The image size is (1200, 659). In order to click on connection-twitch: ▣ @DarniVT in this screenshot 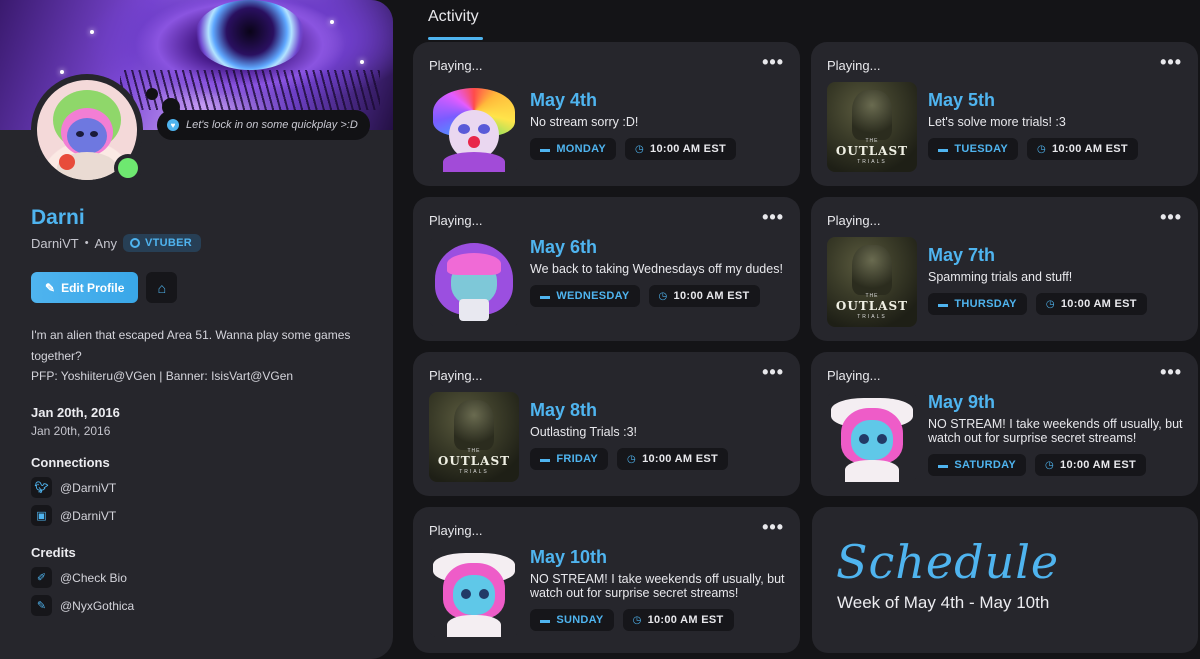, I will do `click(73, 515)`.